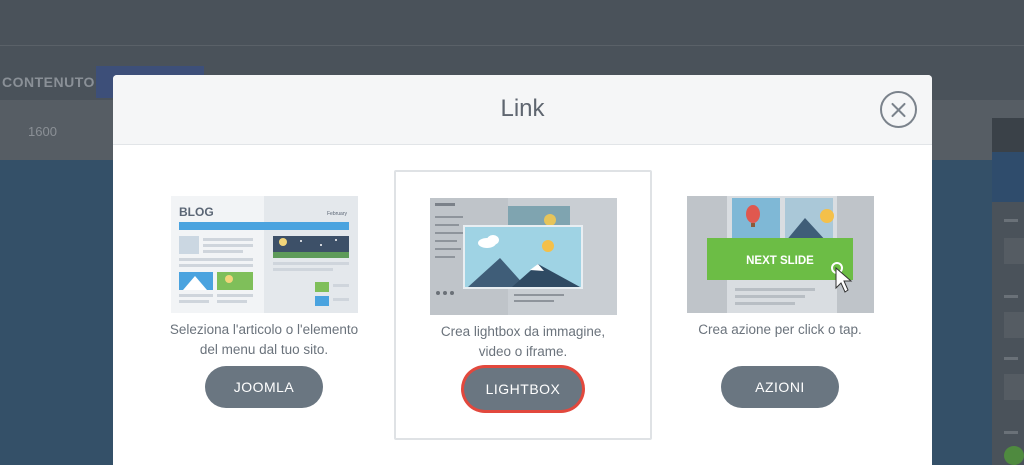  What do you see at coordinates (1008, 177) in the screenshot?
I see `background-right-panel-selected` at bounding box center [1008, 177].